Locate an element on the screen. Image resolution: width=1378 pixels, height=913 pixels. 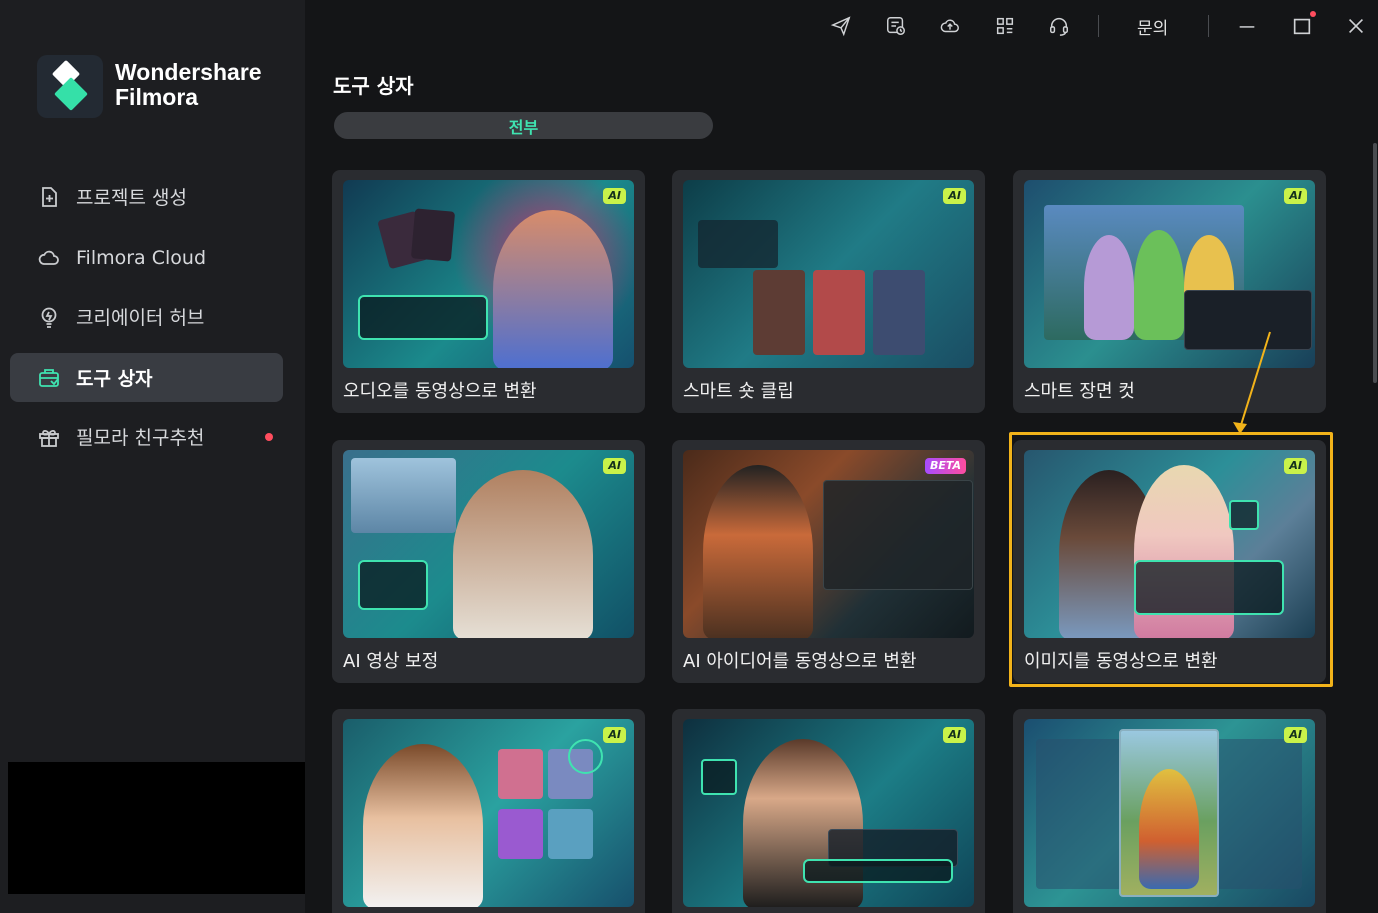
tool-card-row3-2: AI is located at coordinates (828, 811).